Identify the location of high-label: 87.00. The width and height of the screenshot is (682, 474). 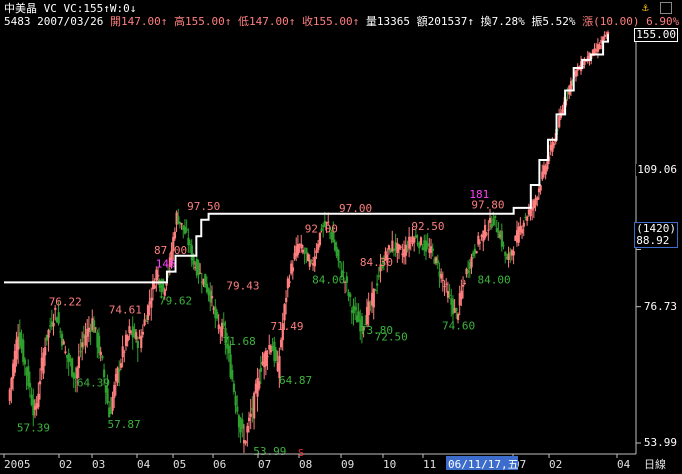
(170, 250).